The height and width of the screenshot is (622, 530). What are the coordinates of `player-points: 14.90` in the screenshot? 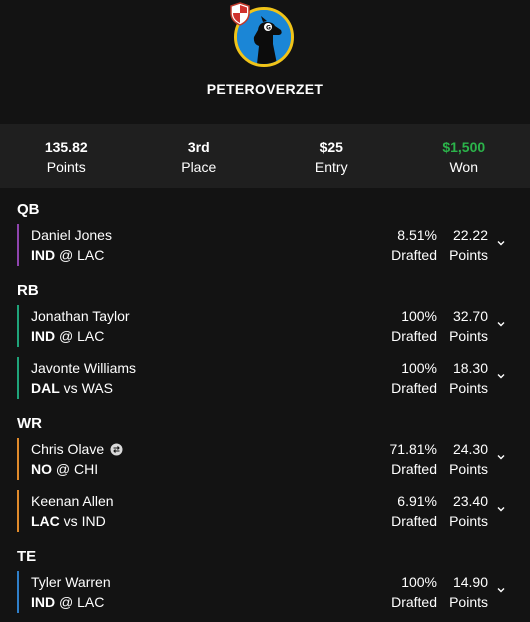 It's located at (470, 582).